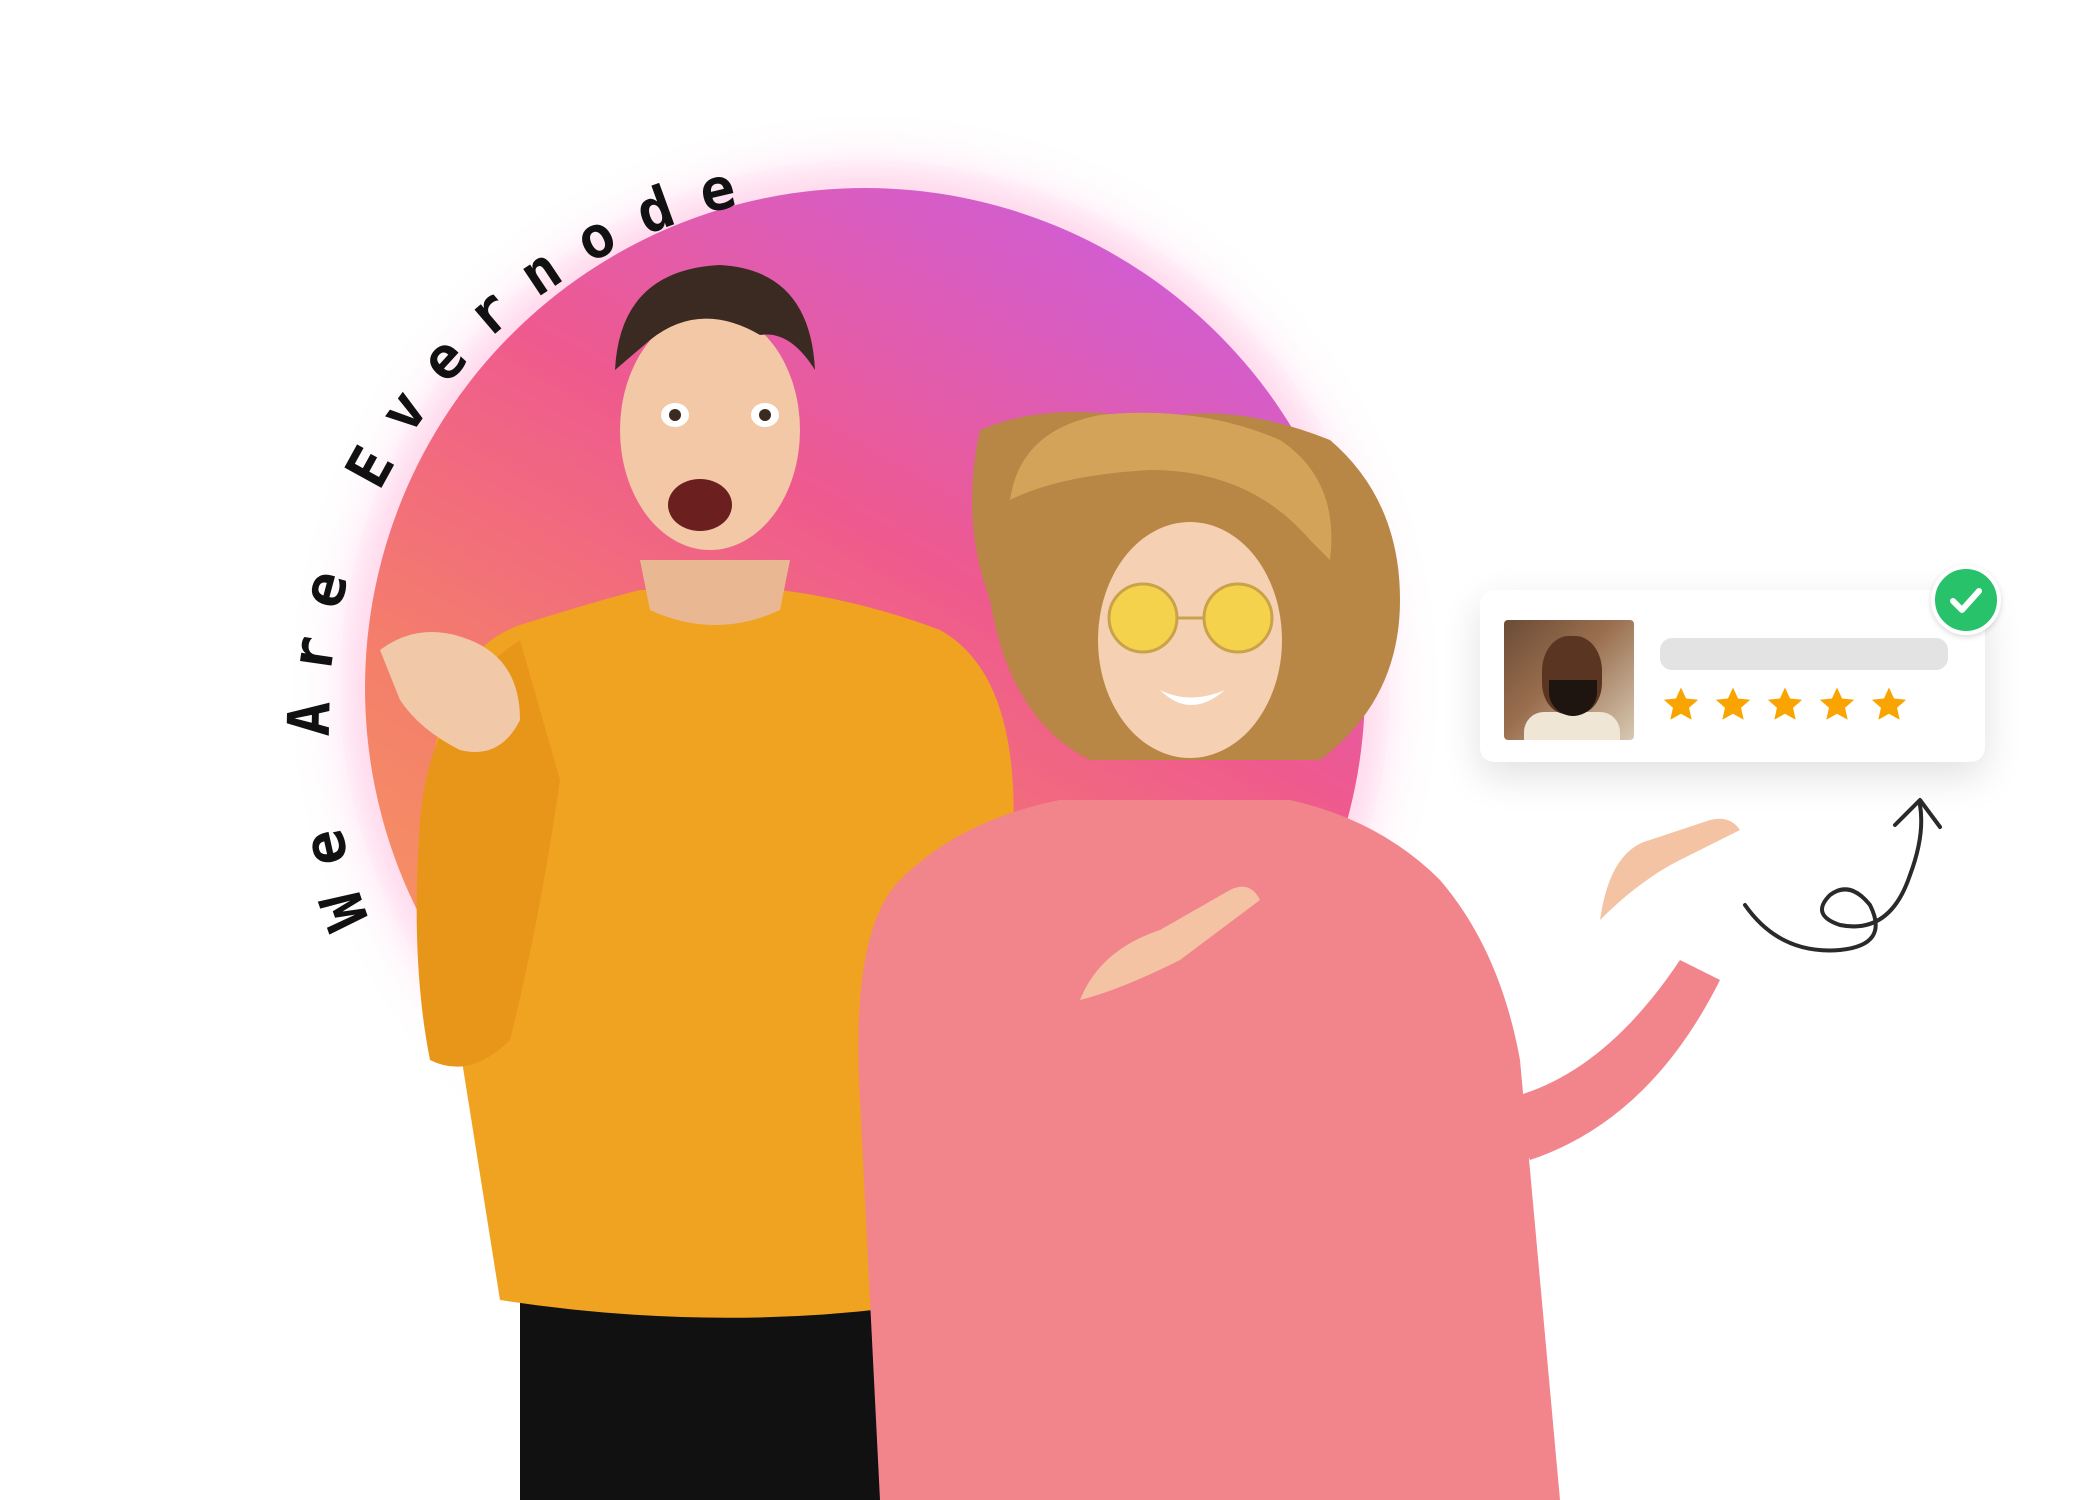 Image resolution: width=2100 pixels, height=1500 pixels. I want to click on verified-badge, so click(1966, 600).